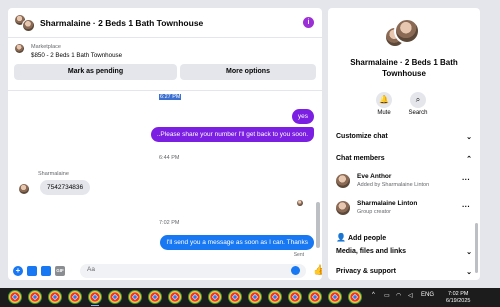 The height and width of the screenshot is (307, 500). I want to click on sticker-icon, so click(46, 271).